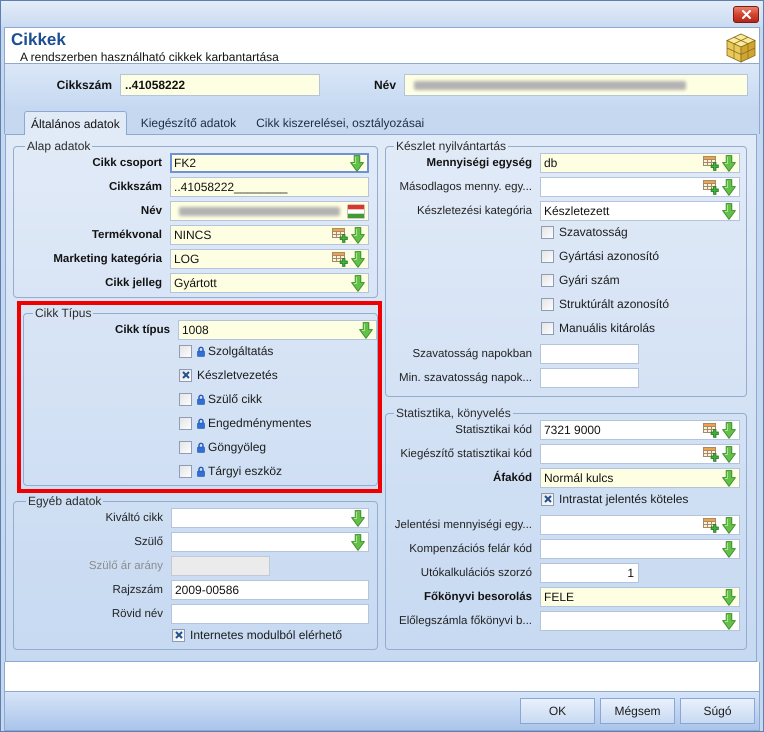 Image resolution: width=764 pixels, height=732 pixels. Describe the element at coordinates (637, 711) in the screenshot. I see `dialog-button: Mégsem` at that location.